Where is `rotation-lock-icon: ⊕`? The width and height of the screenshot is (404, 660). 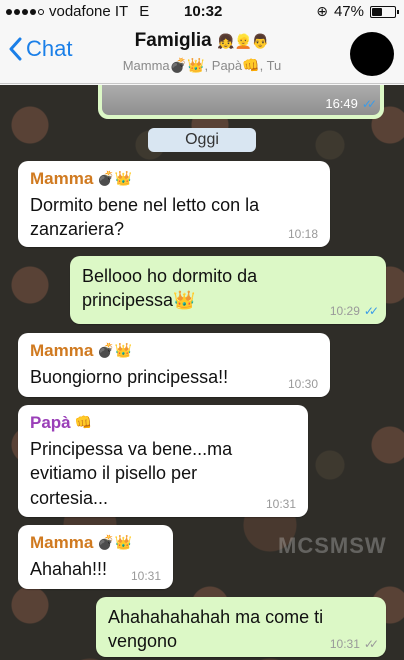 rotation-lock-icon: ⊕ is located at coordinates (322, 11).